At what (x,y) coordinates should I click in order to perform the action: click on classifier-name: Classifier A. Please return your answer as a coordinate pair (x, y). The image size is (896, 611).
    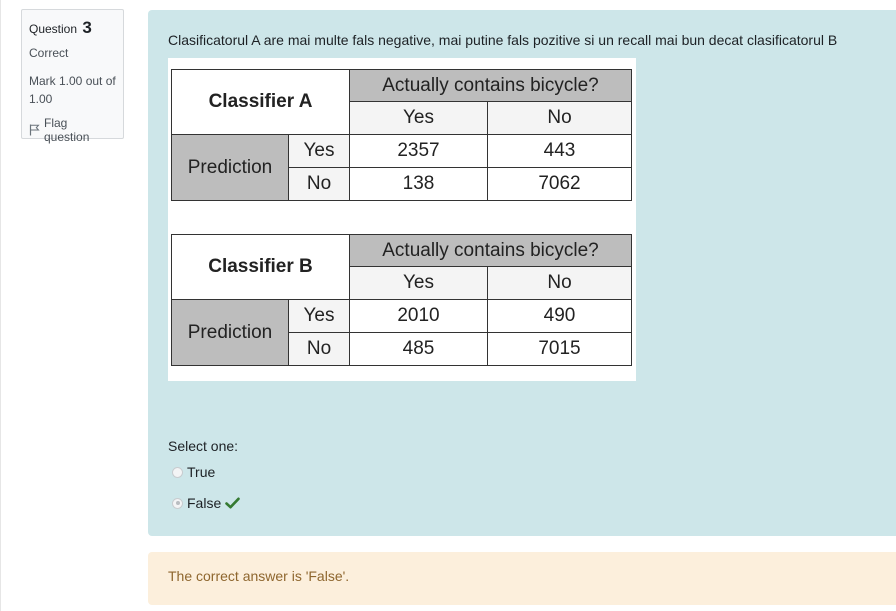
    Looking at the image, I should click on (260, 102).